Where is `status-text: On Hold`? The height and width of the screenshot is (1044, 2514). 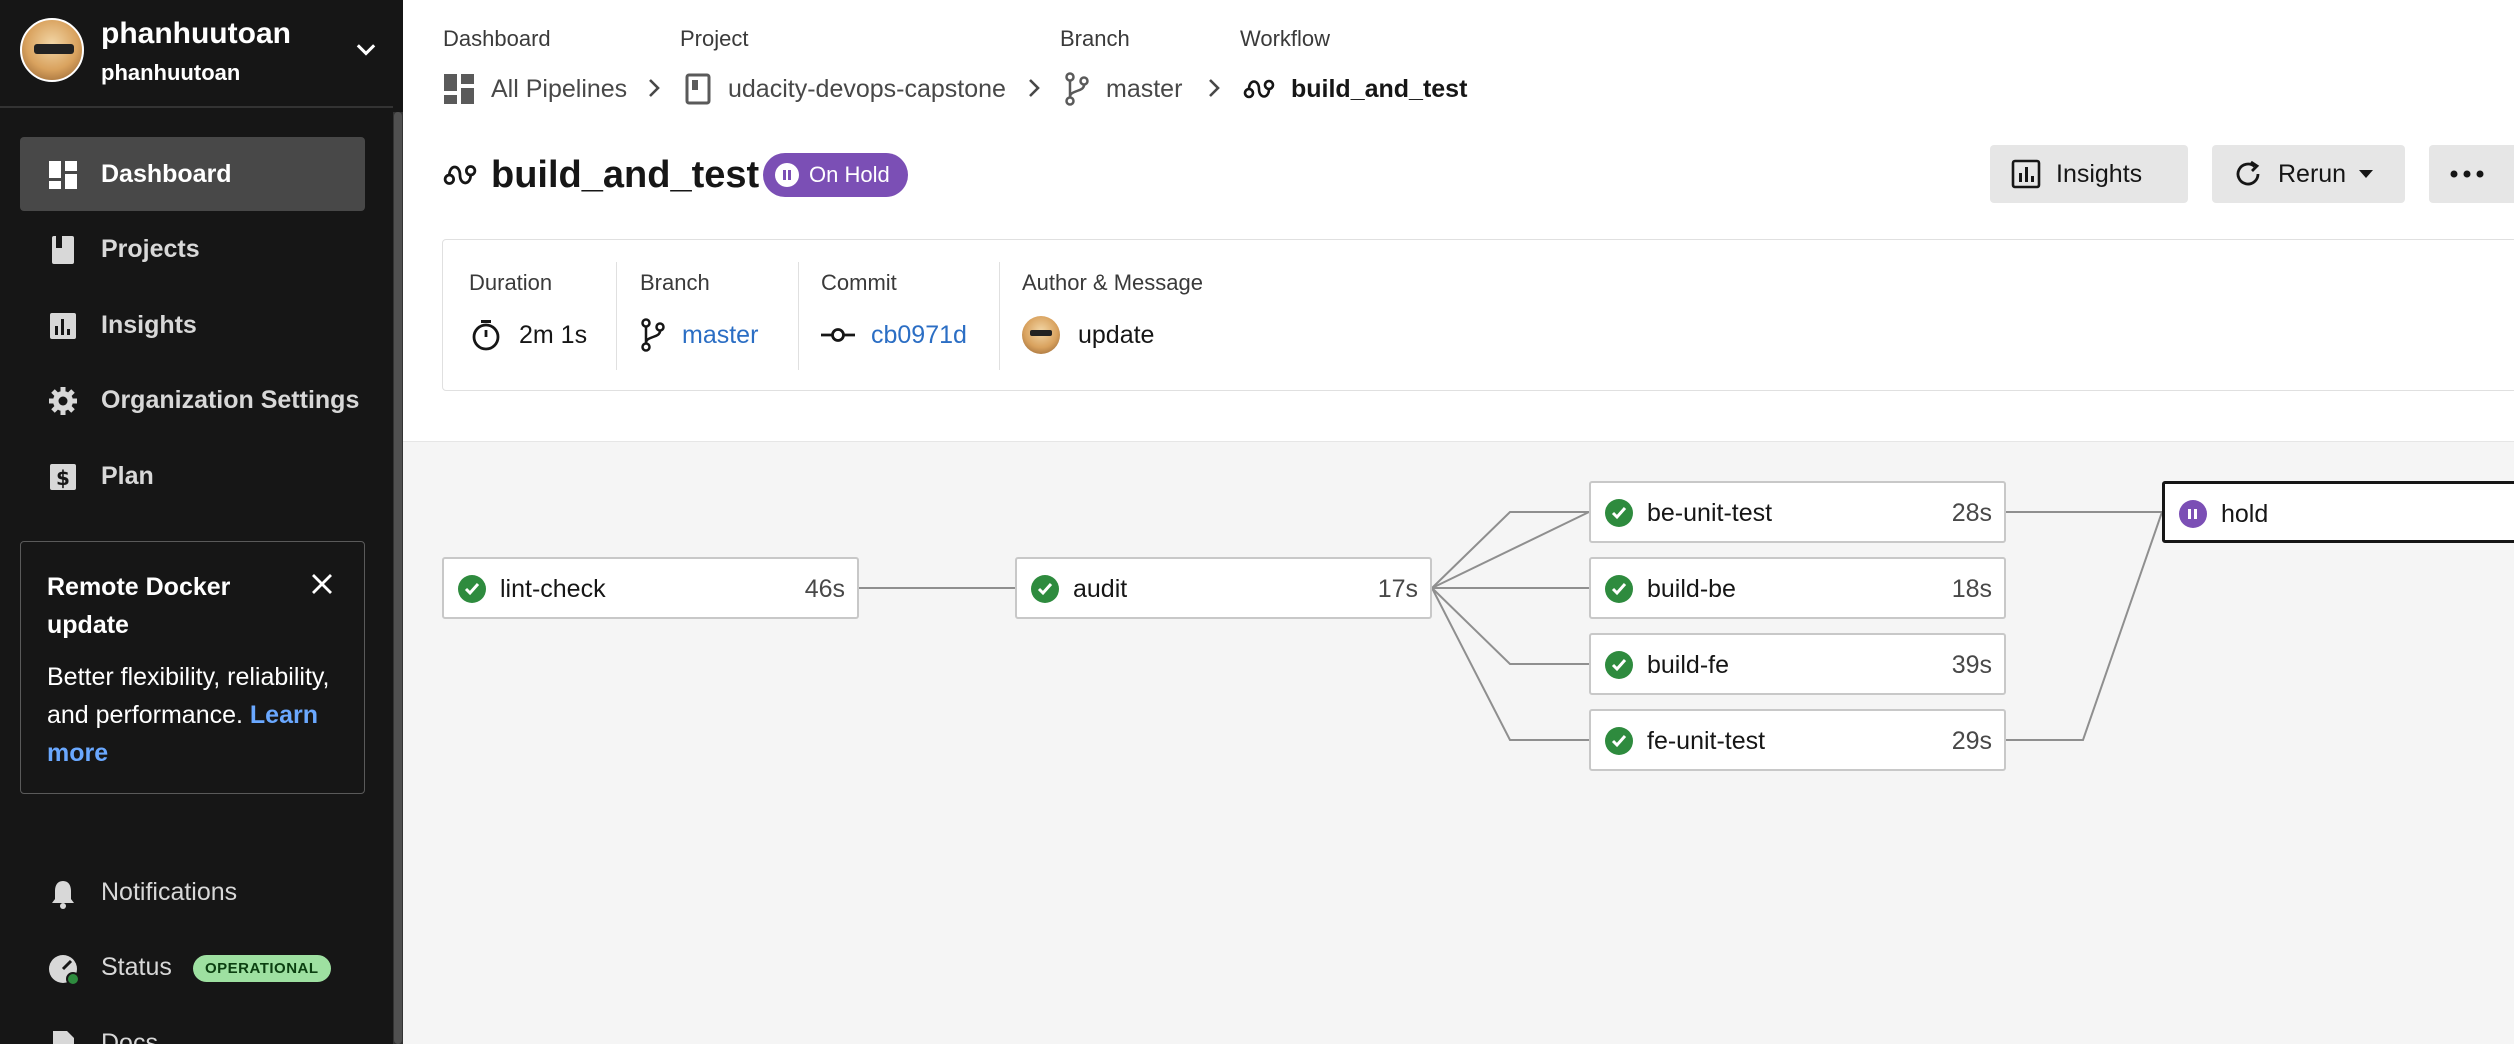
status-text: On Hold is located at coordinates (849, 174).